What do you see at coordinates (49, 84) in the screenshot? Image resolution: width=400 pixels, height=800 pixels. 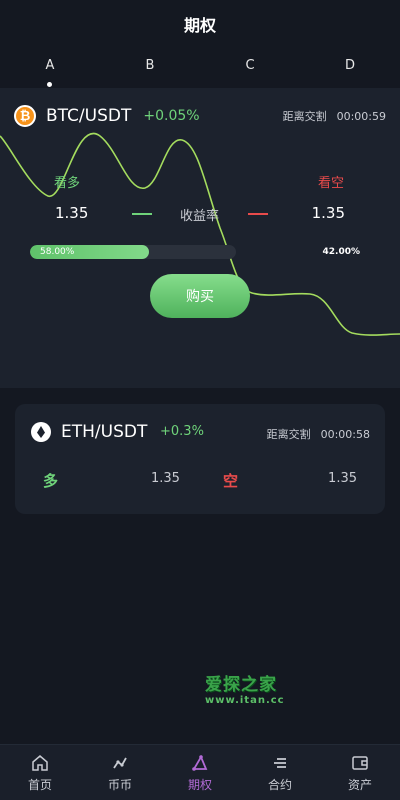 I see `active-tab-indicator` at bounding box center [49, 84].